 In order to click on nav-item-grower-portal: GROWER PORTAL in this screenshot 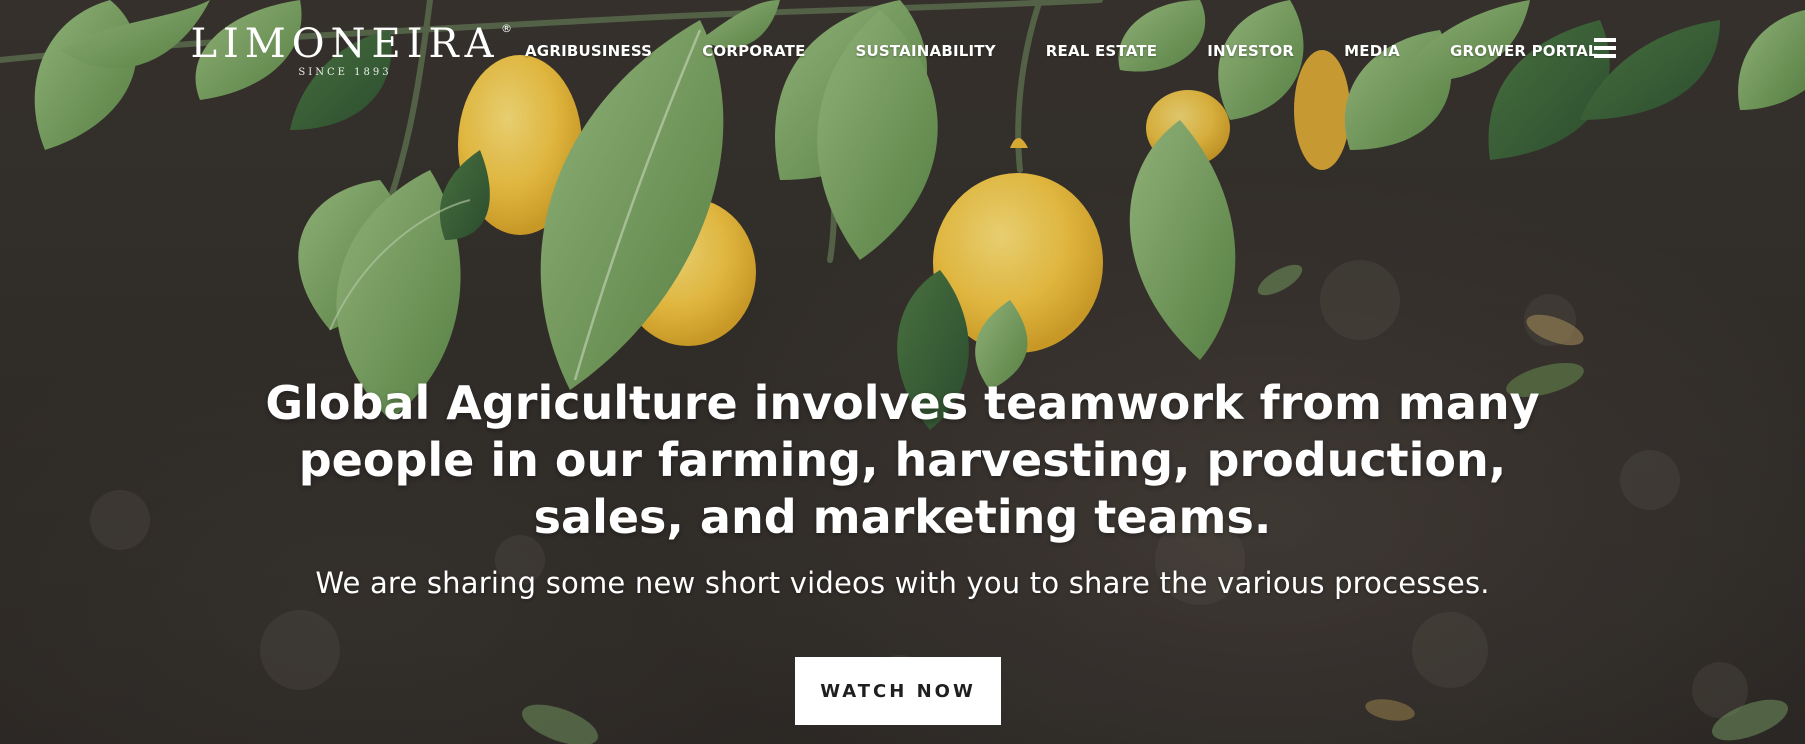, I will do `click(1524, 51)`.